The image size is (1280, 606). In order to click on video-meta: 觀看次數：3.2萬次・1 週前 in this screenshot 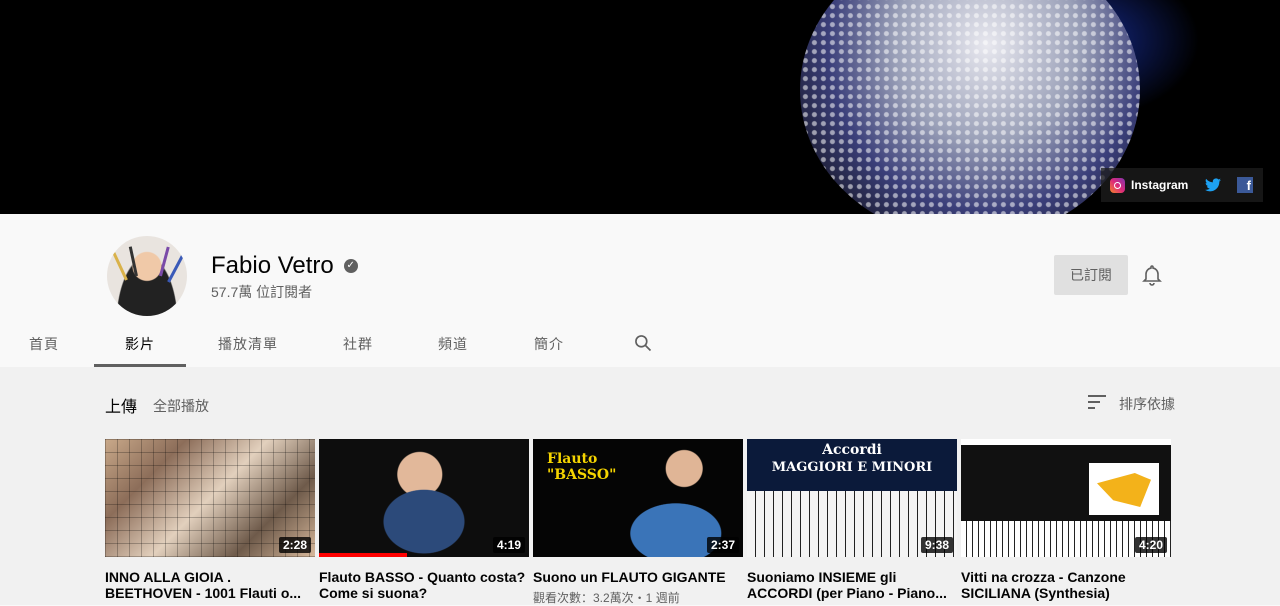, I will do `click(606, 598)`.